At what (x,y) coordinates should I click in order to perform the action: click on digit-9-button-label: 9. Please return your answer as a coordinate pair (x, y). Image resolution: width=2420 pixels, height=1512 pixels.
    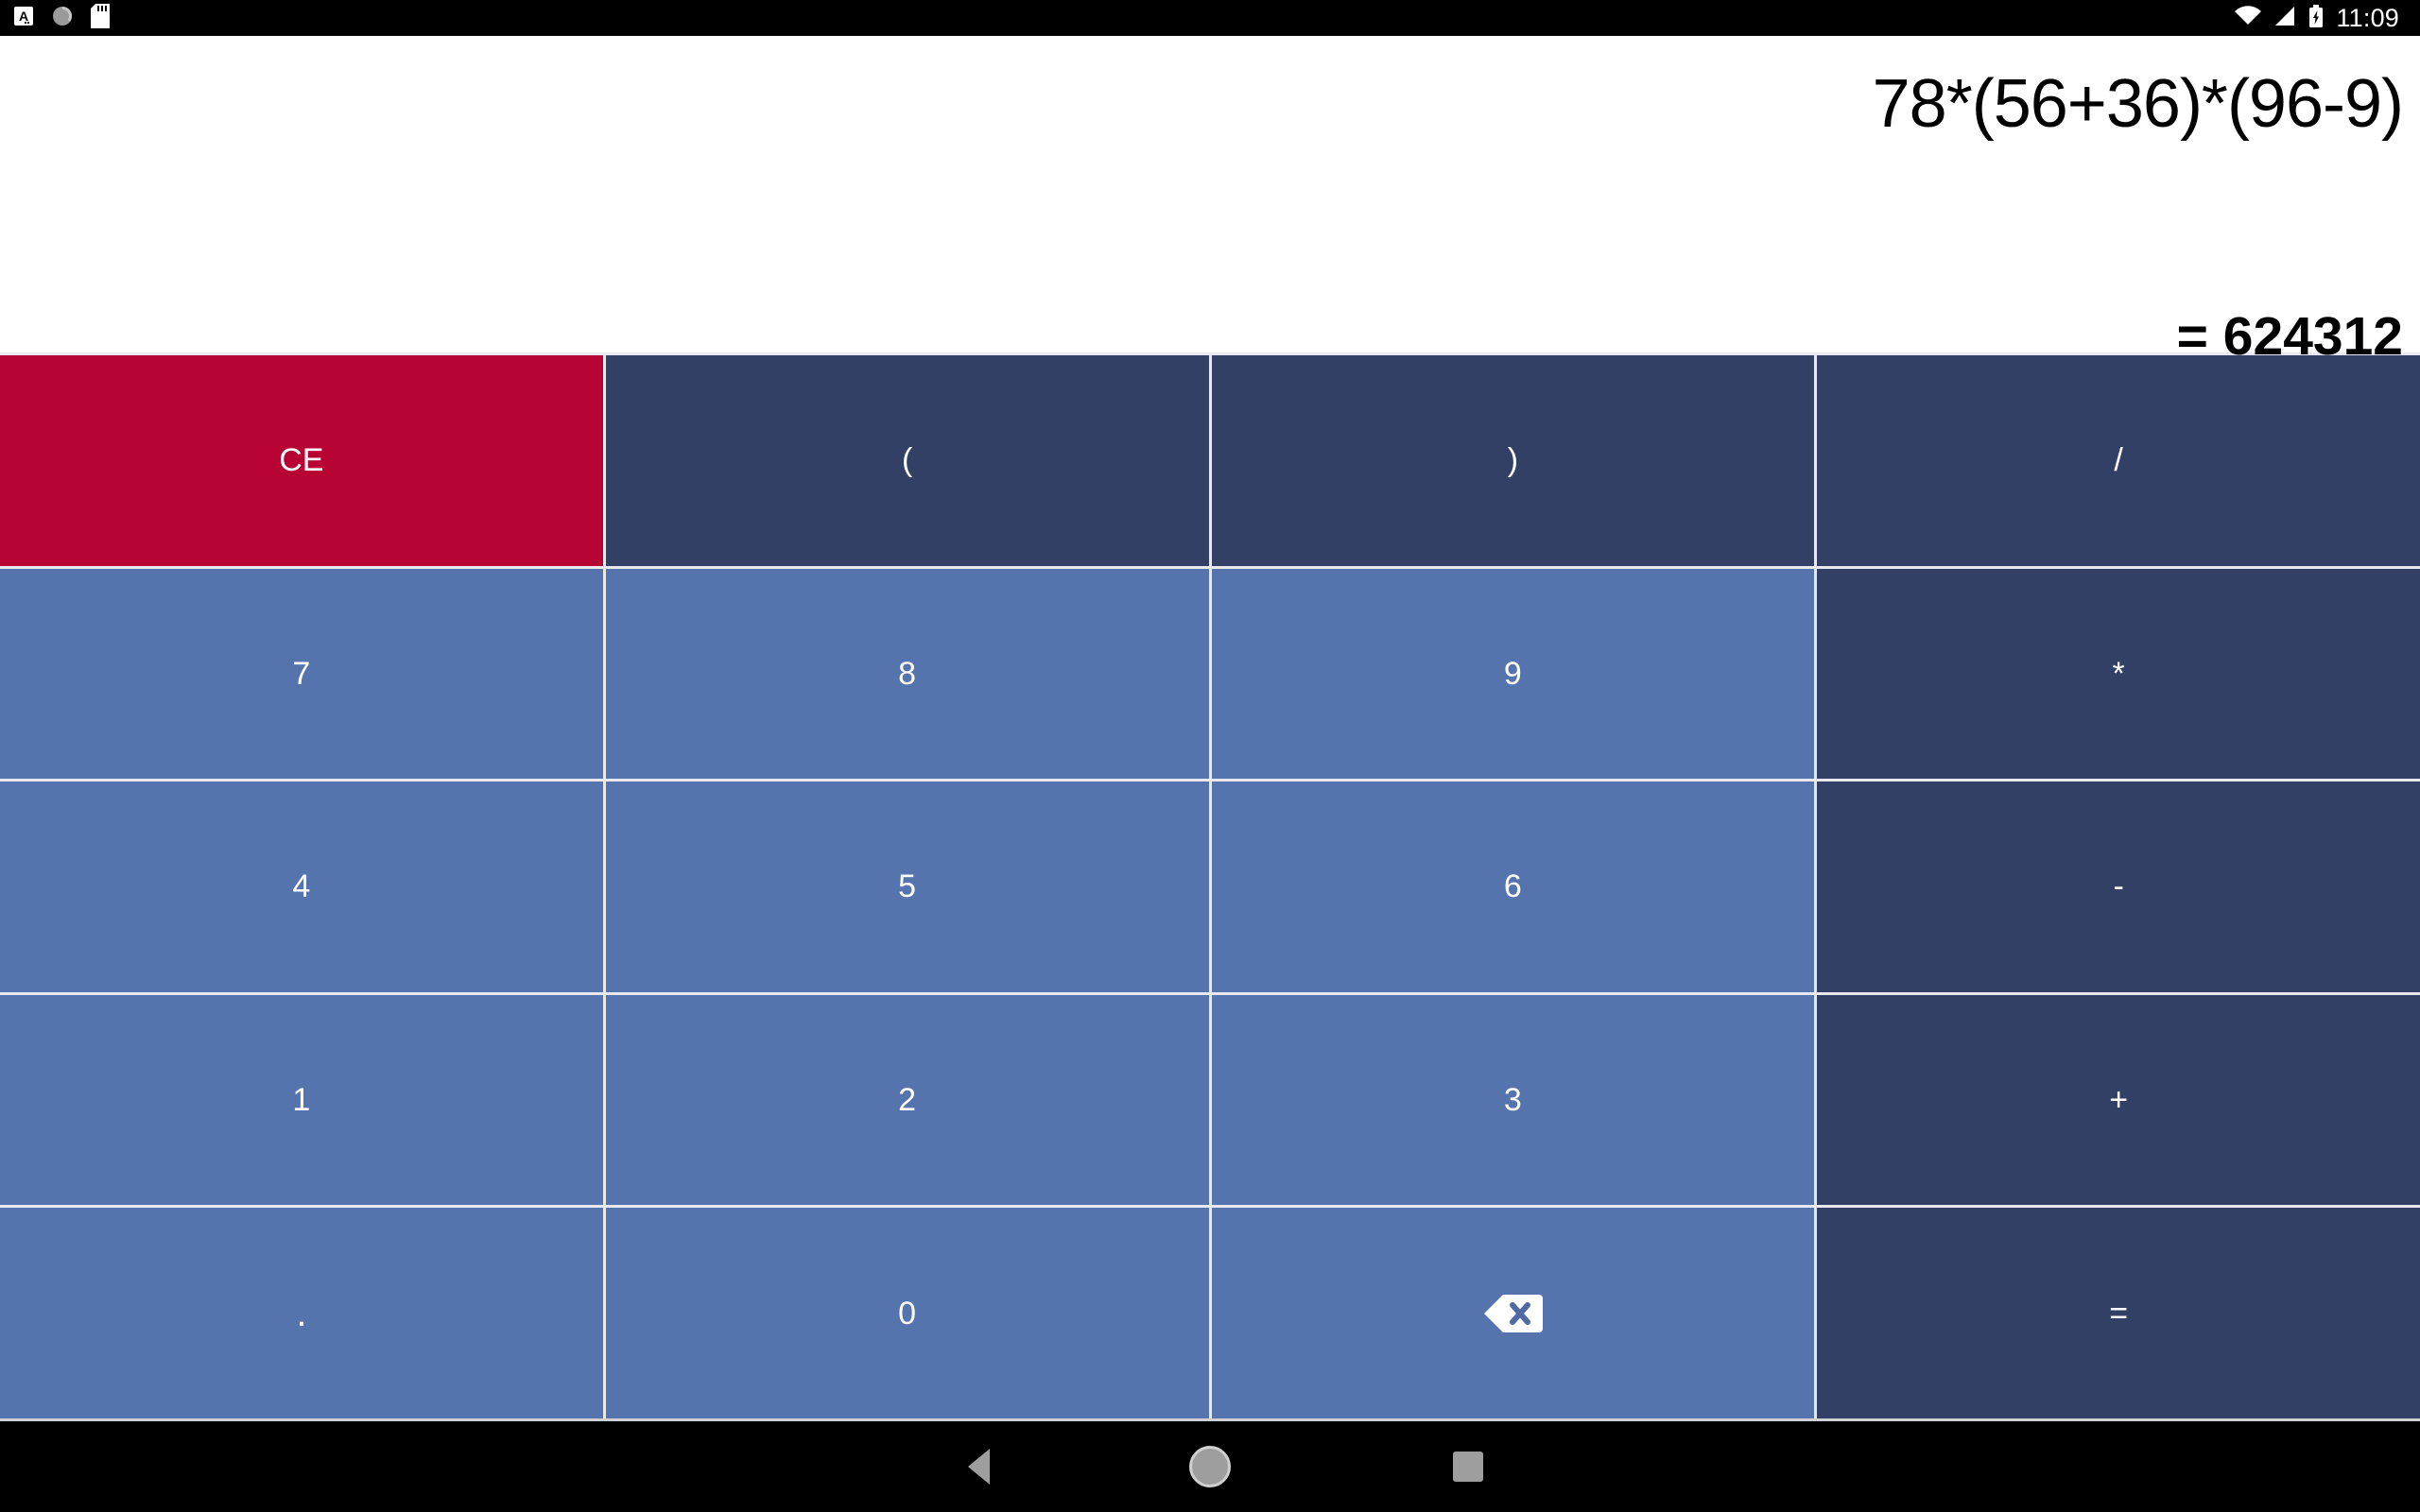
    Looking at the image, I should click on (1512, 673).